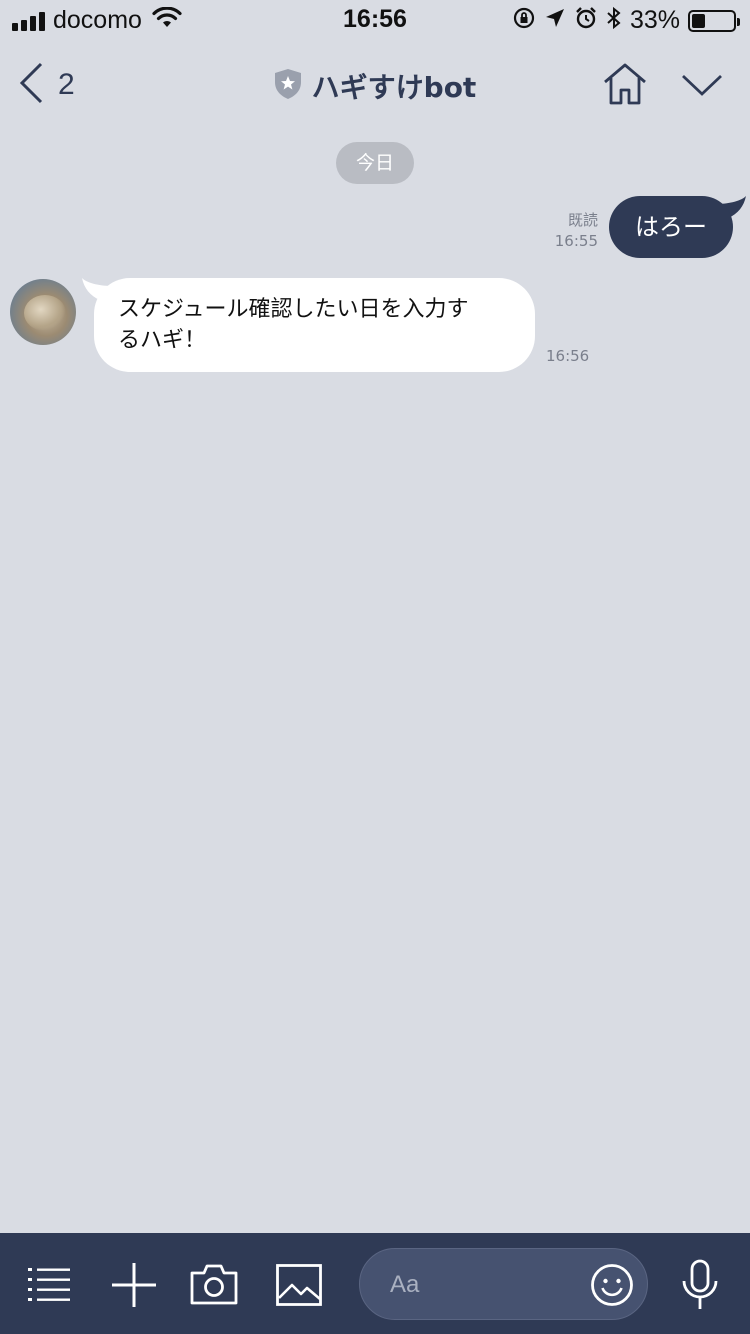 The image size is (750, 1334). I want to click on incoming-message-bubble: スケジュール確認したい日を入力す るハギ！, so click(314, 325).